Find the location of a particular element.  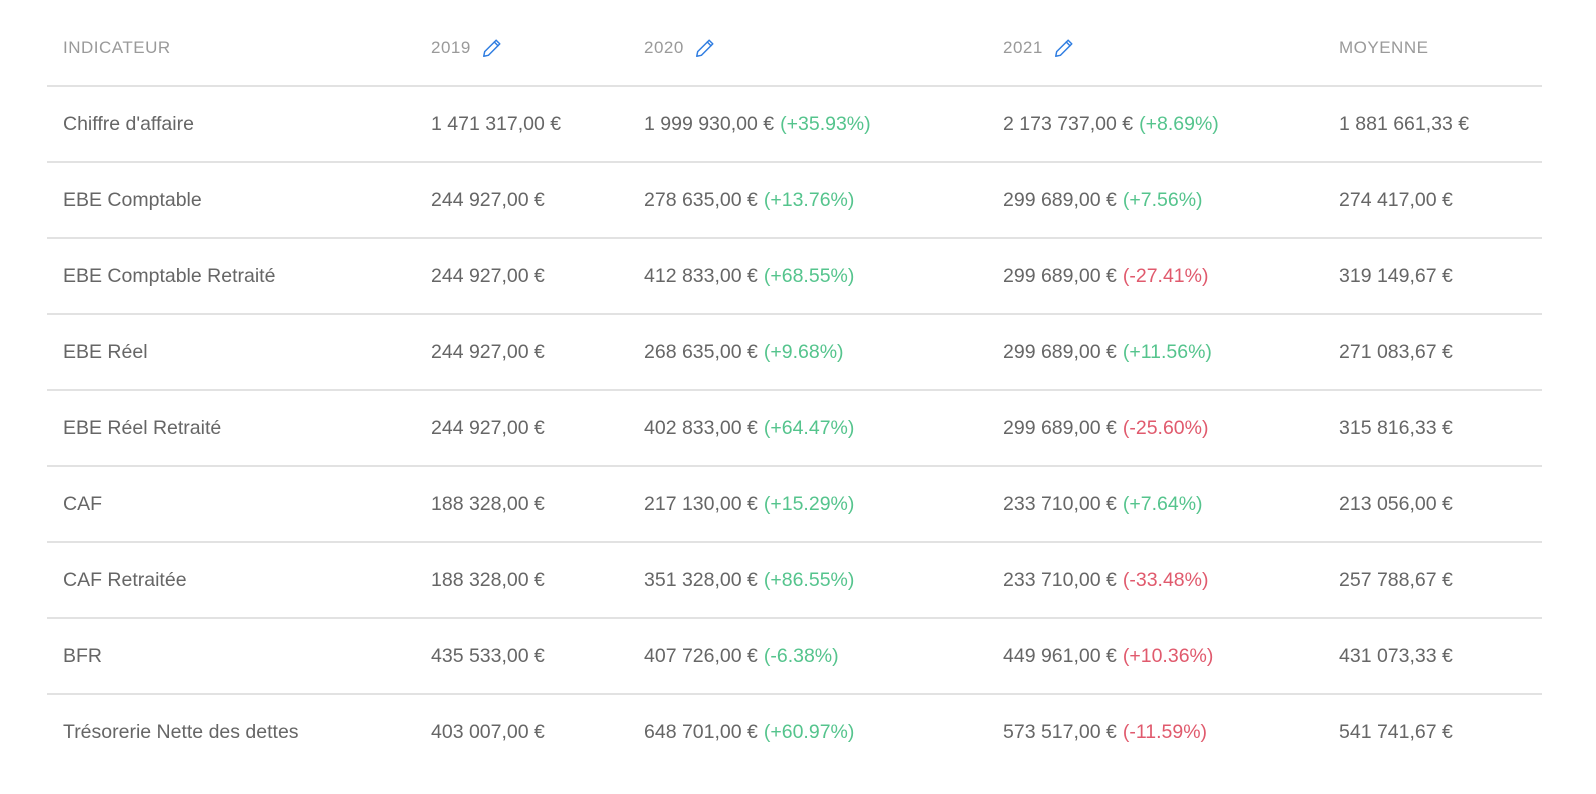

column-header-2021-label: 2021 is located at coordinates (1023, 47).